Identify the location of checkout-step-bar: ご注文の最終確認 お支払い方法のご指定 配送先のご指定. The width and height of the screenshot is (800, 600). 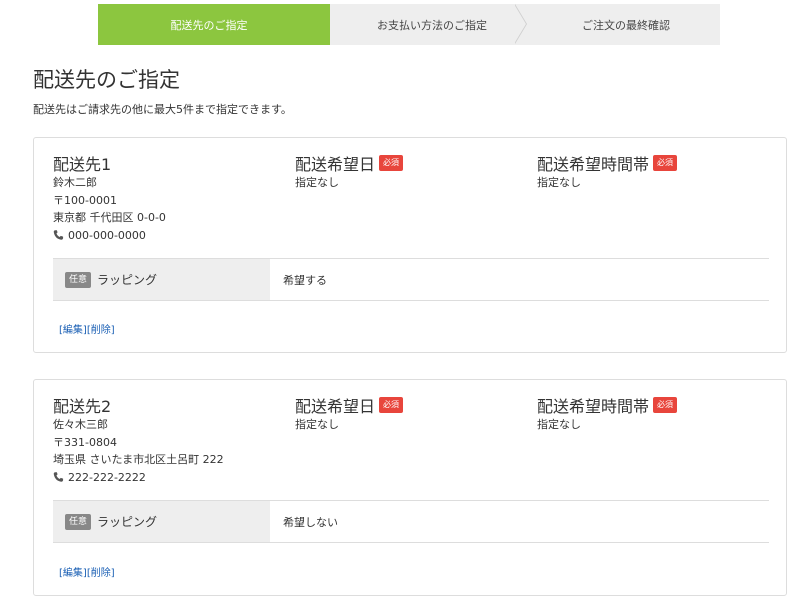
(409, 24).